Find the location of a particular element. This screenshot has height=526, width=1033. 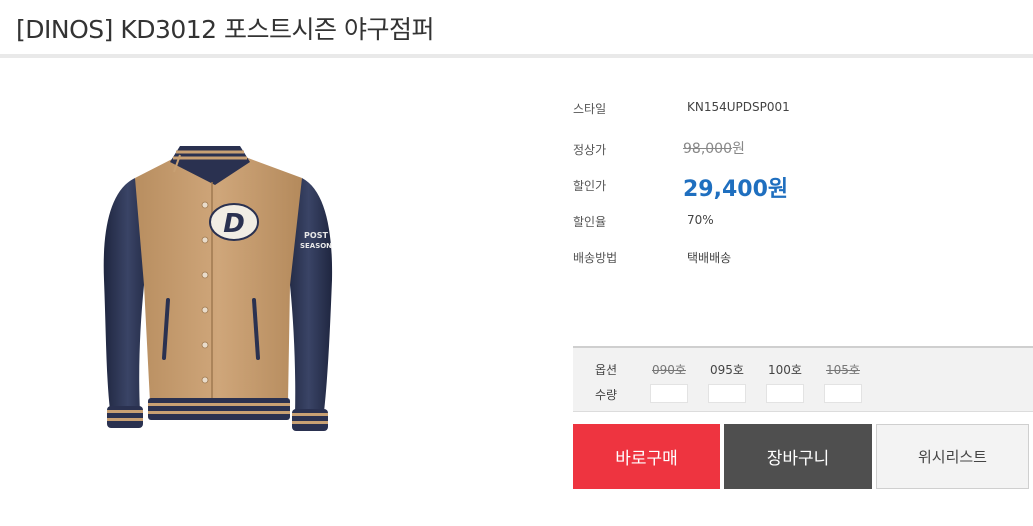

product-title: [DINOS] KD3012 포스트시즌 야구점퍼 is located at coordinates (225, 29).